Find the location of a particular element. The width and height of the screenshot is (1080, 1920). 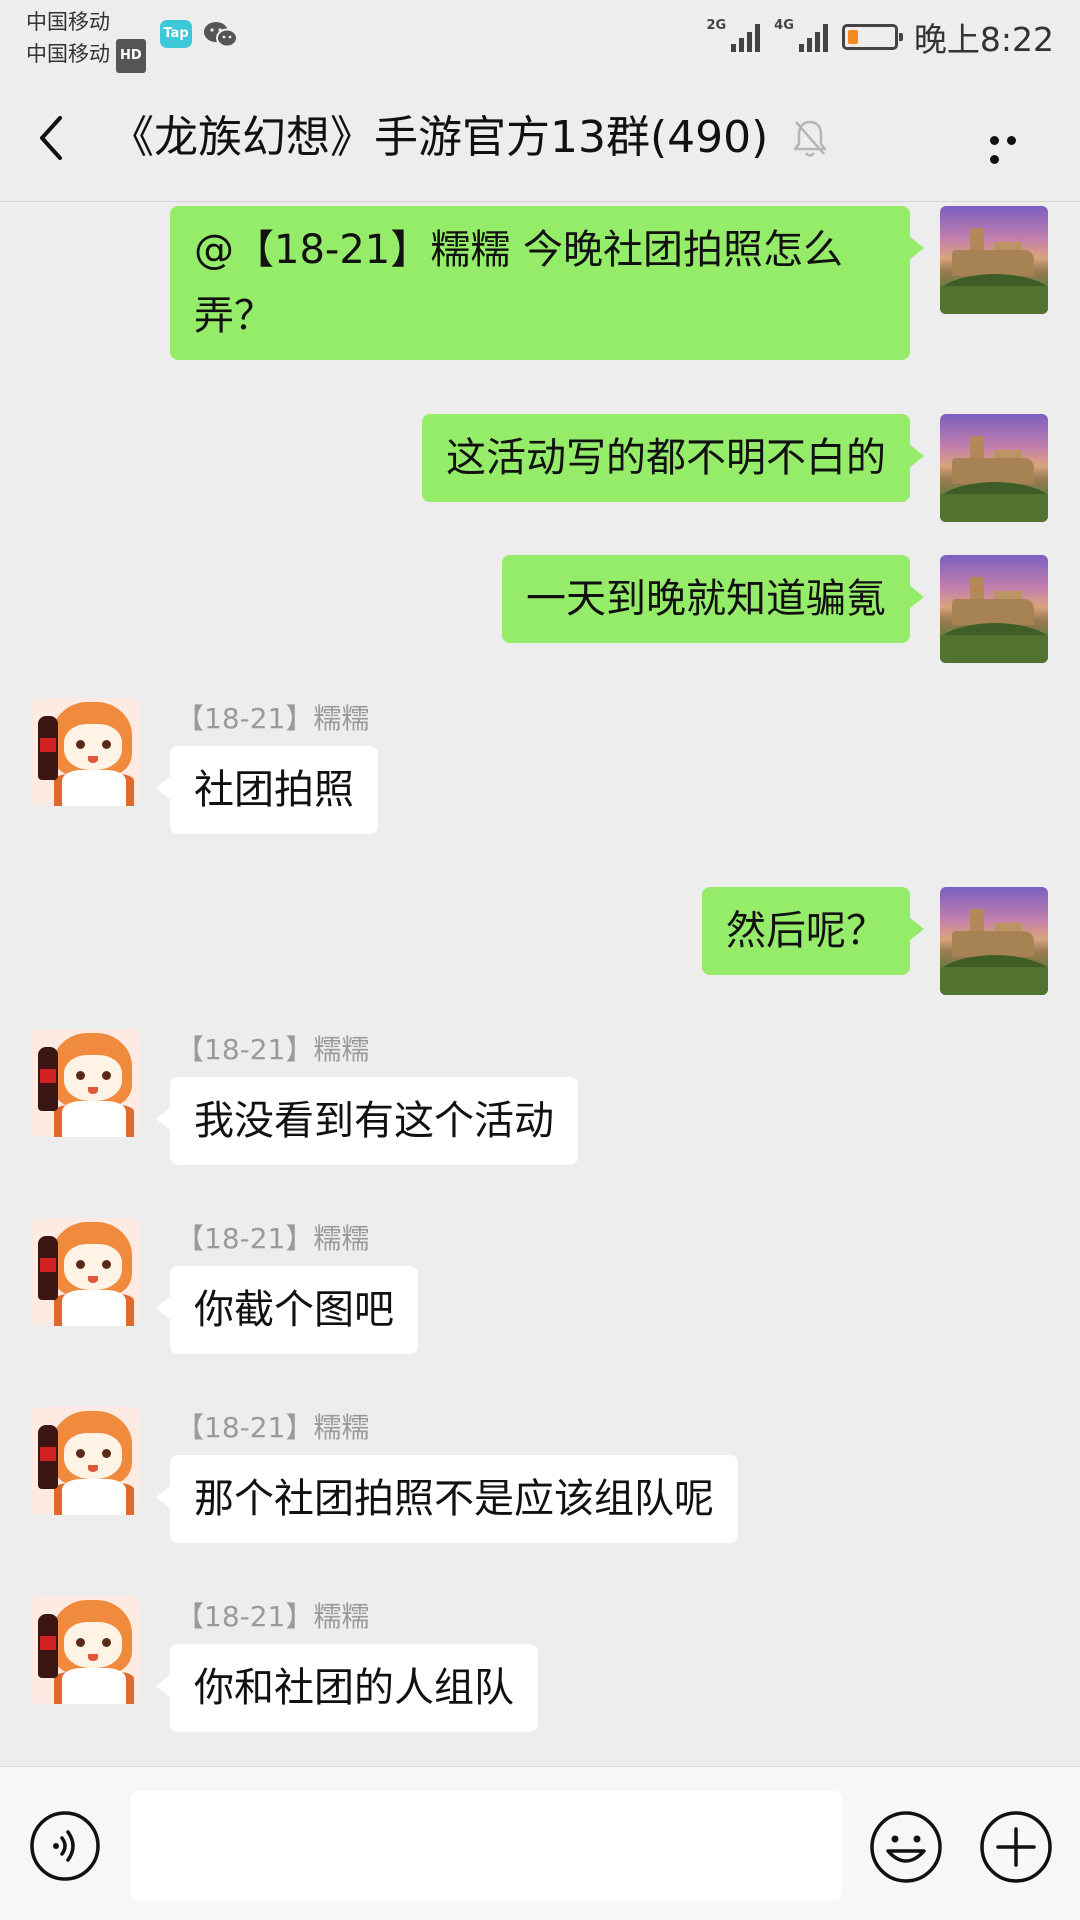

chat-header: 《龙族幻想》手游官方13群(490) is located at coordinates (540, 138).